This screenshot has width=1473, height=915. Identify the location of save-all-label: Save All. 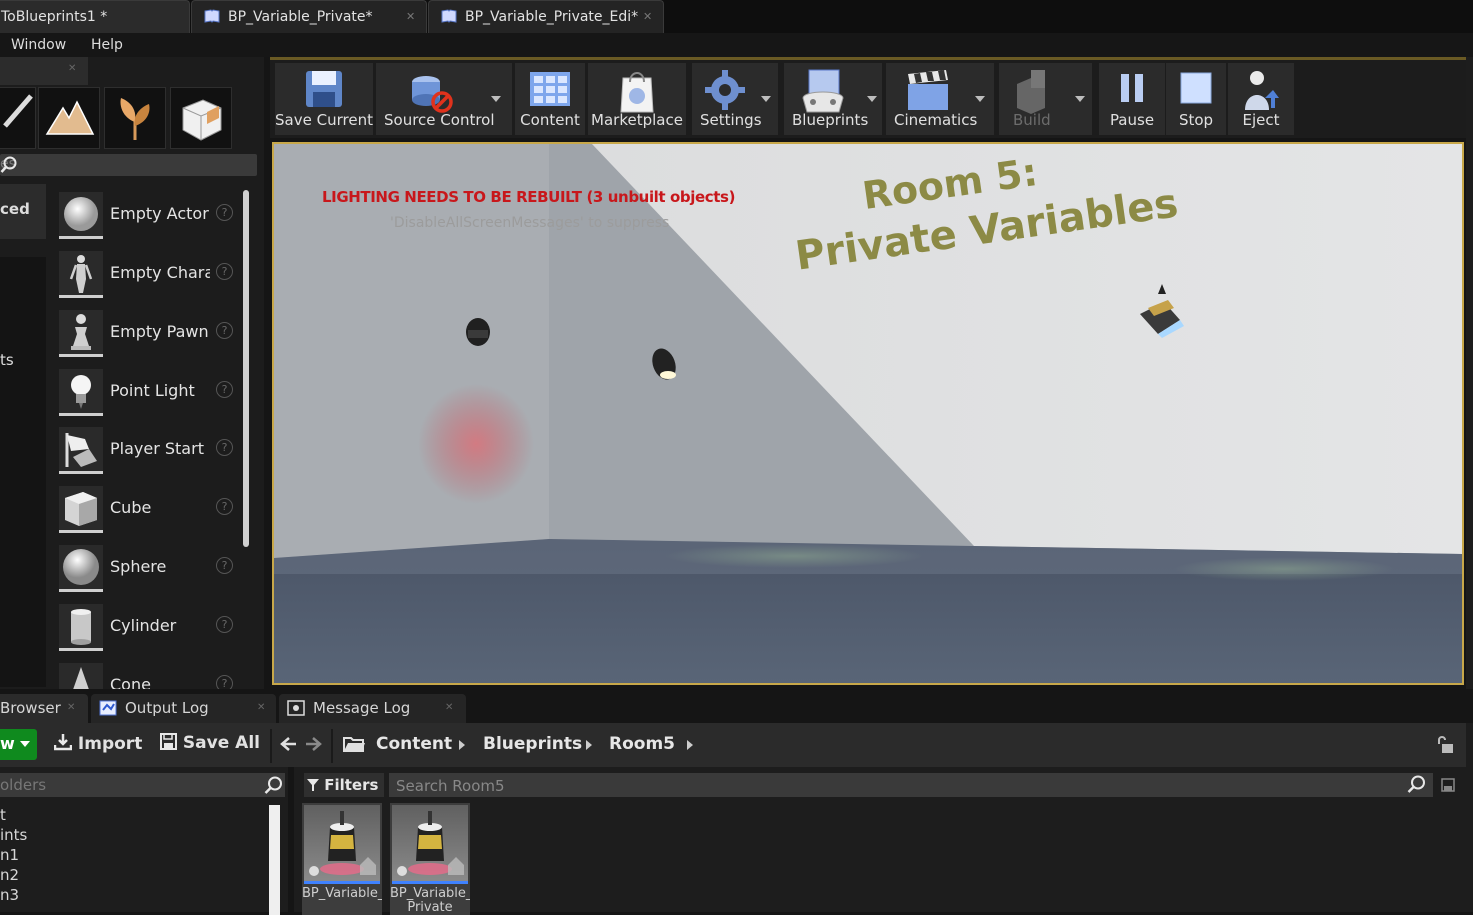
(221, 743).